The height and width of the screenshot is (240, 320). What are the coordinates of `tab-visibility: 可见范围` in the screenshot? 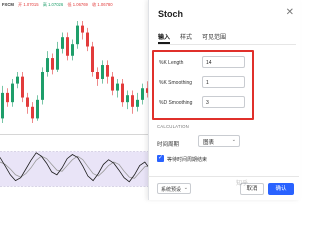 It's located at (214, 36).